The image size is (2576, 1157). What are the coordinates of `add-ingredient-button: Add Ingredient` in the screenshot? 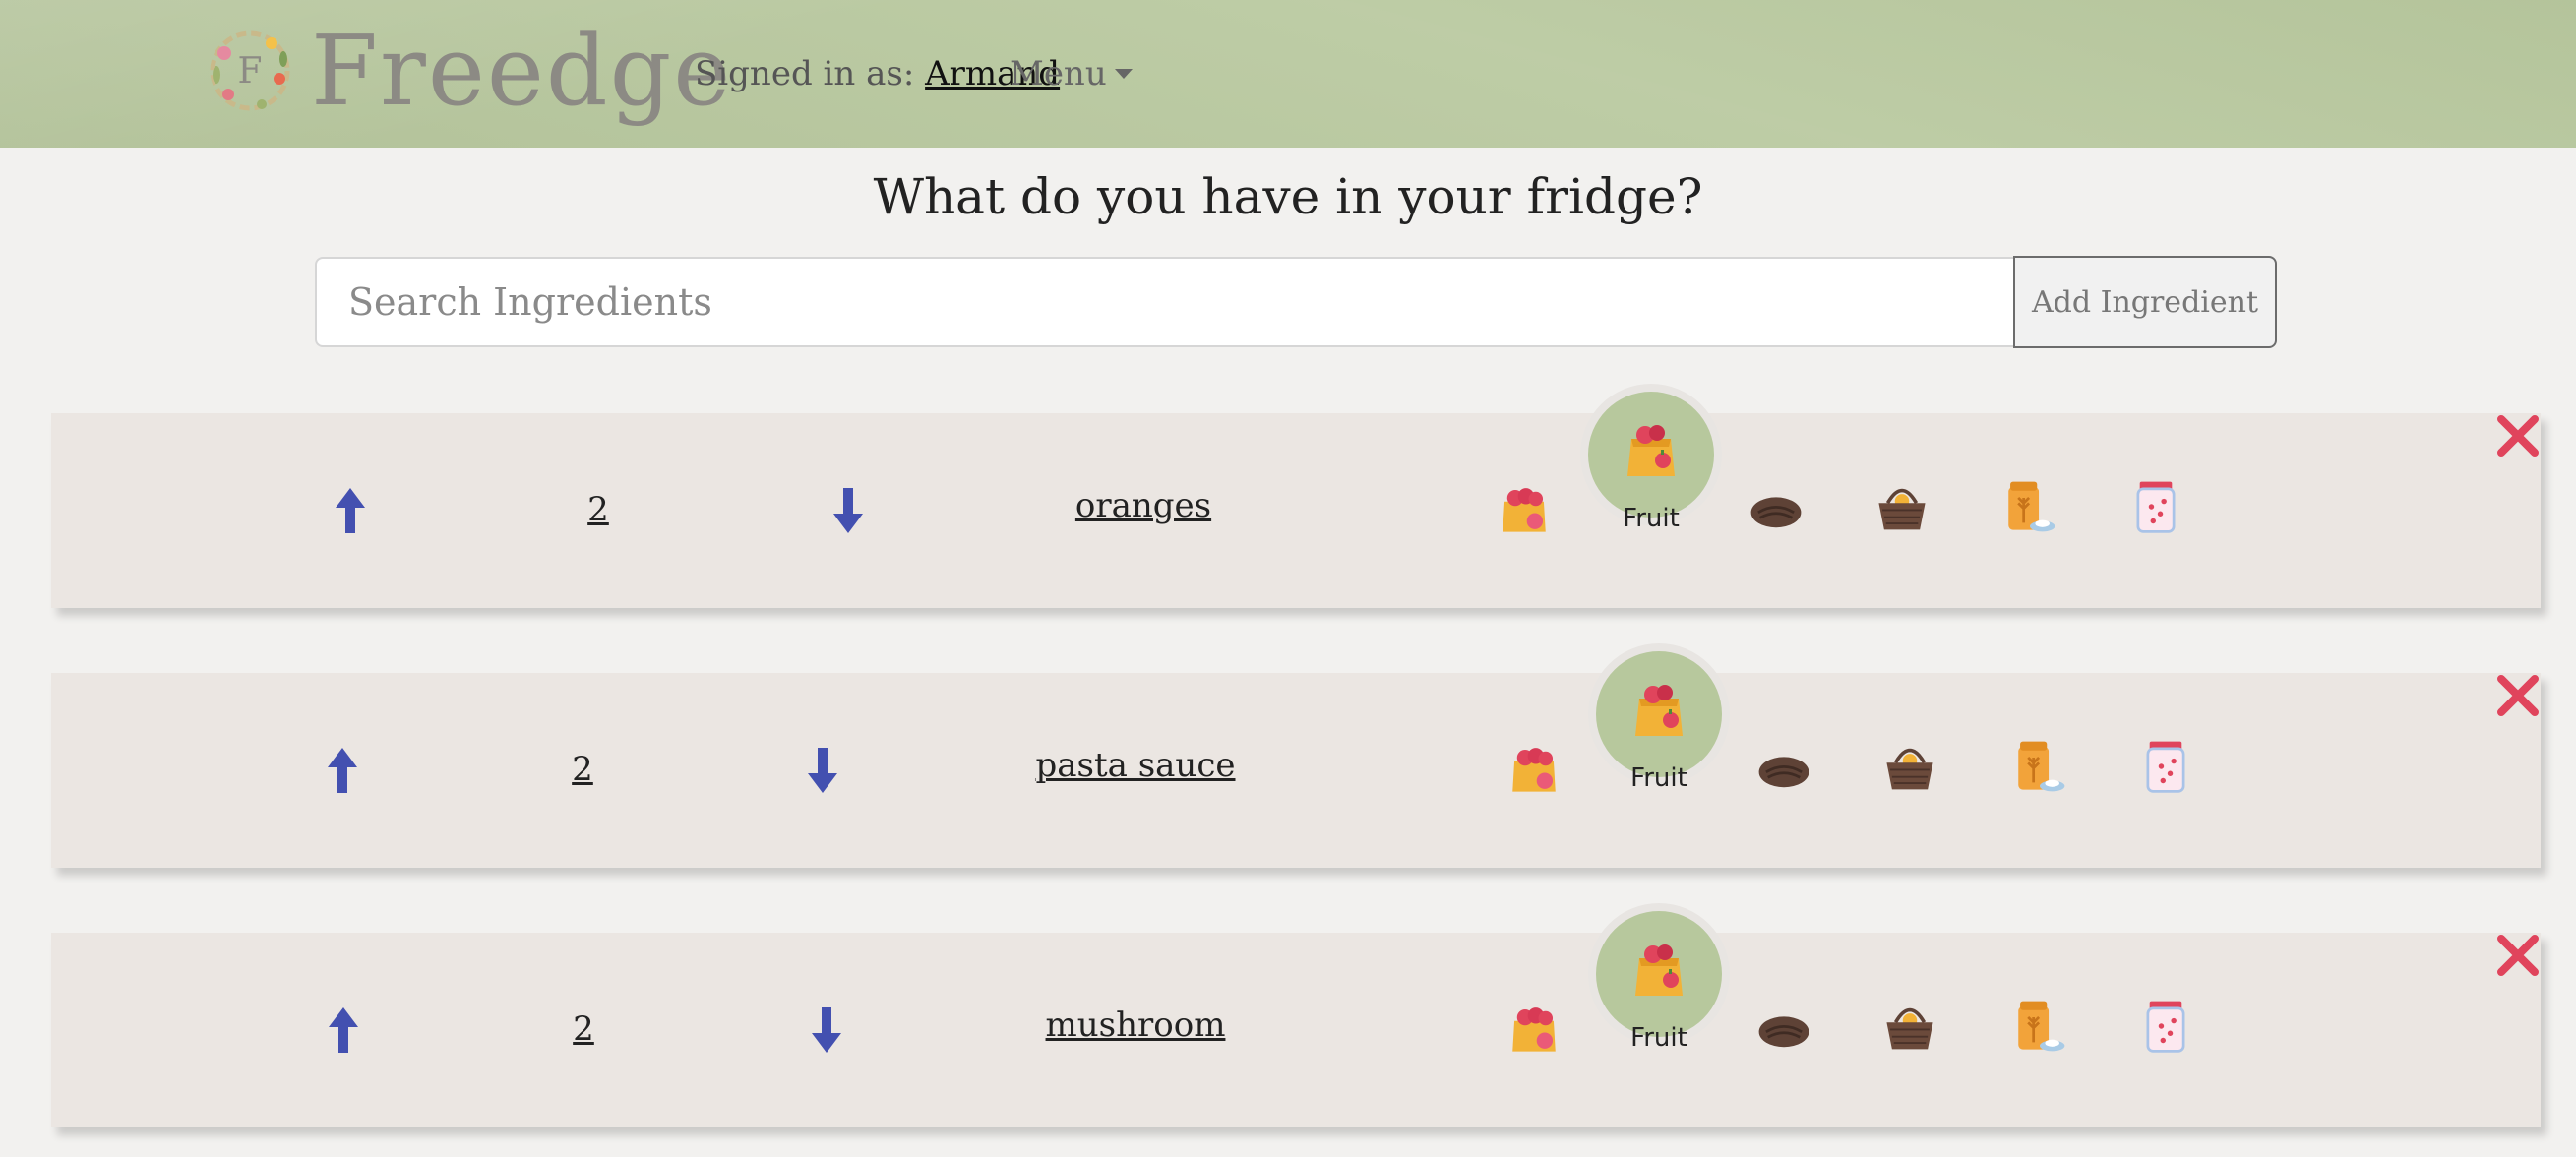 It's located at (2145, 302).